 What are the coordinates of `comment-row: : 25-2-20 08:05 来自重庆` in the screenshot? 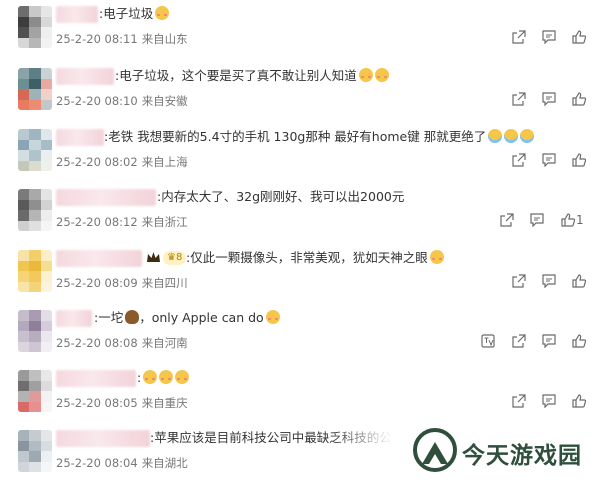 It's located at (300, 397).